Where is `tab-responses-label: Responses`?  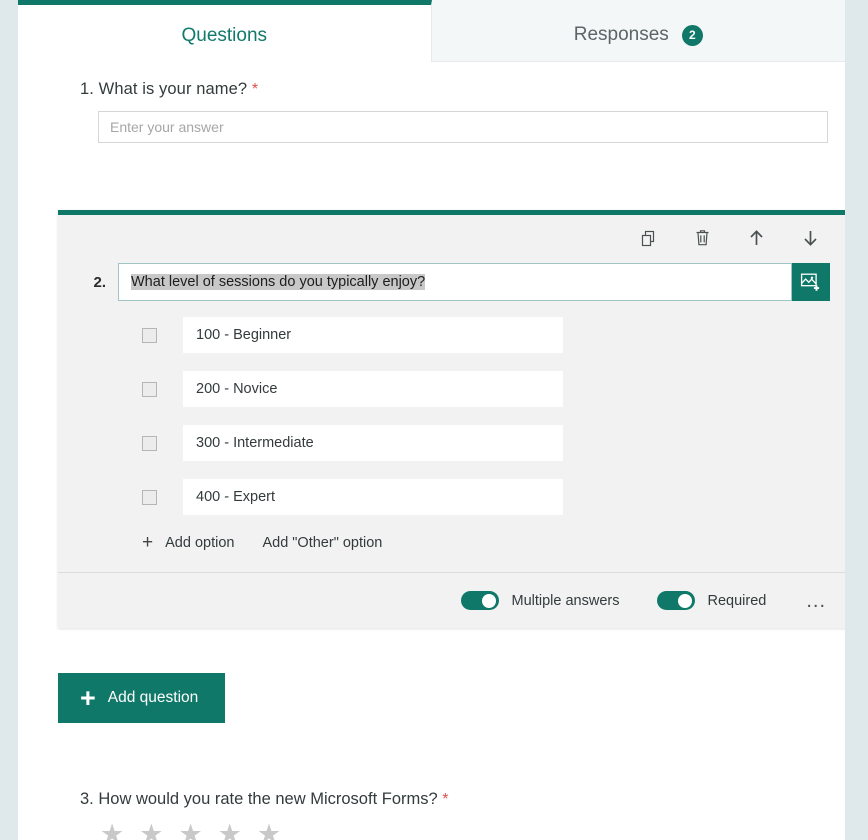
tab-responses-label: Responses is located at coordinates (621, 34).